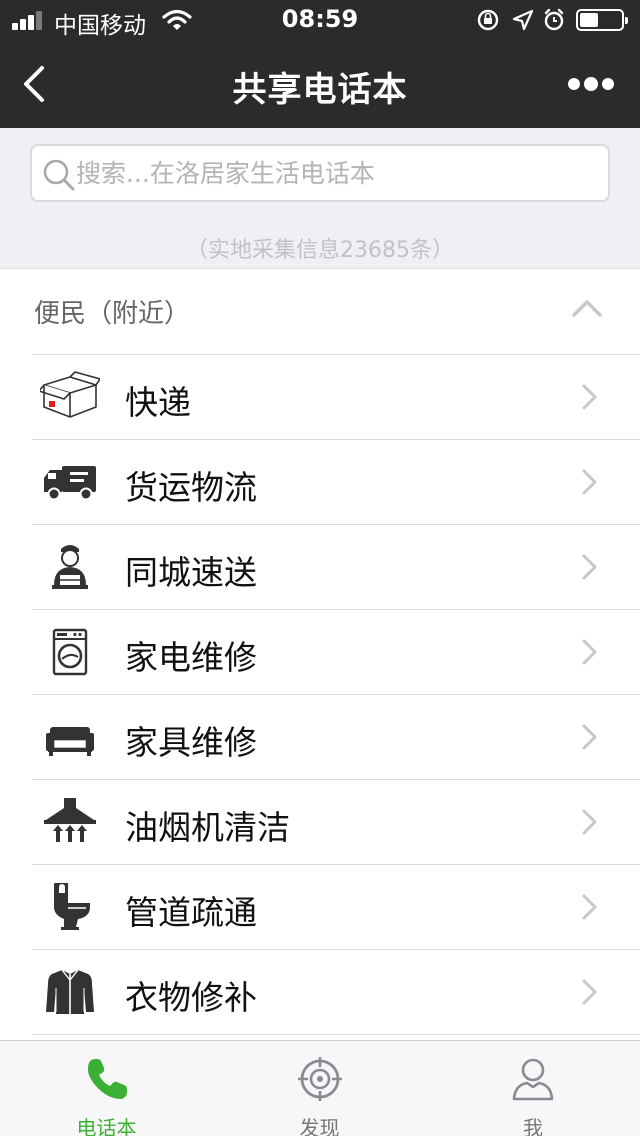 This screenshot has width=640, height=1136. What do you see at coordinates (191, 487) in the screenshot?
I see `list-item-label: 货运物流` at bounding box center [191, 487].